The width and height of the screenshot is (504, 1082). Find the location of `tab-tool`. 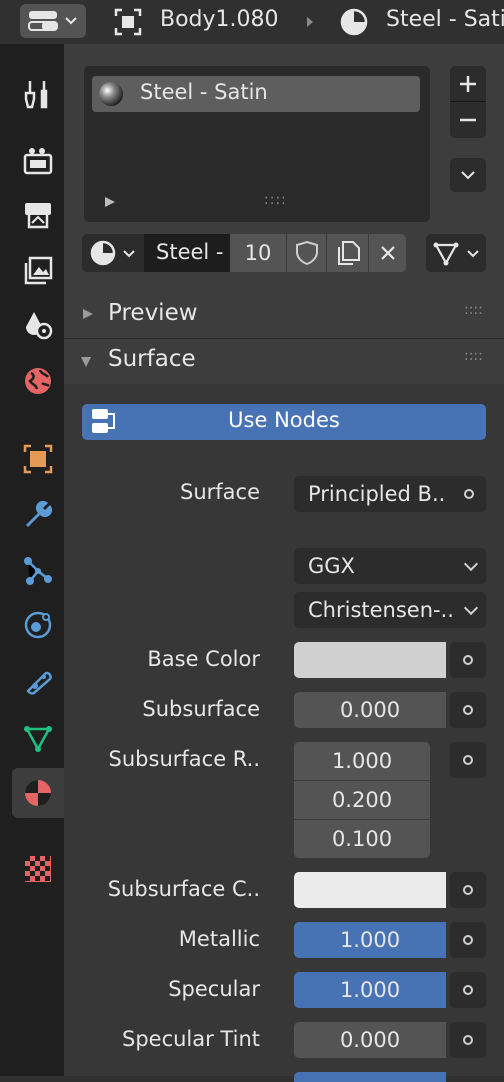

tab-tool is located at coordinates (38, 95).